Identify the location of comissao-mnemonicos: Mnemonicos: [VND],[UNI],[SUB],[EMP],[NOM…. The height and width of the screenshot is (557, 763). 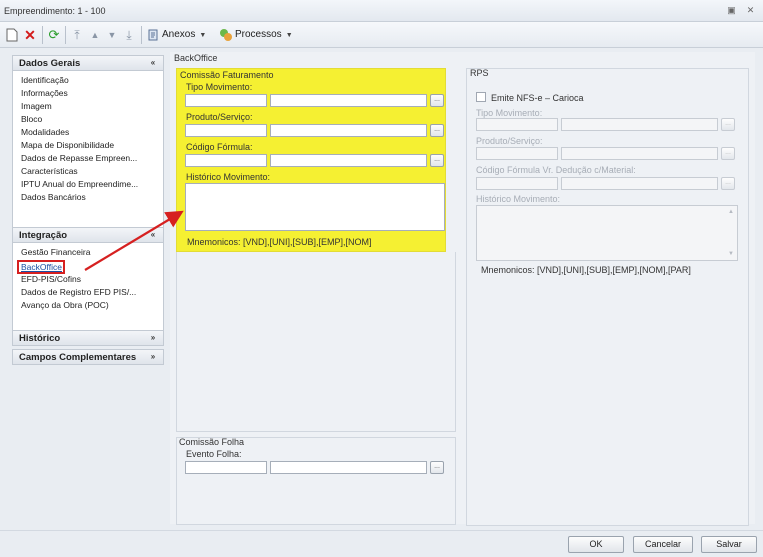
(279, 242).